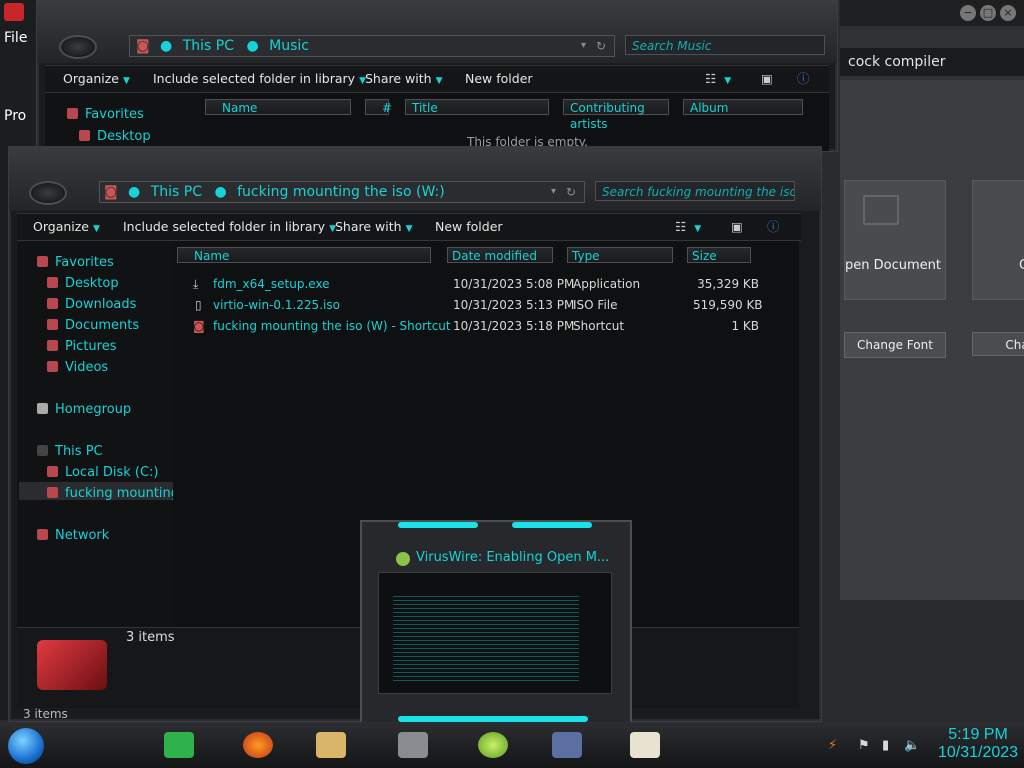 The image size is (1024, 768). I want to click on app-logo-icon, so click(14, 12).